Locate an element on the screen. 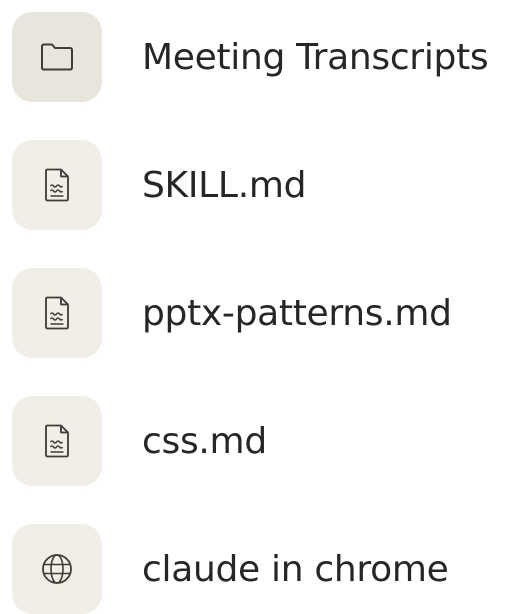 The height and width of the screenshot is (614, 530). list-item-meeting-transcripts: Meeting Transcripts is located at coordinates (267, 57).